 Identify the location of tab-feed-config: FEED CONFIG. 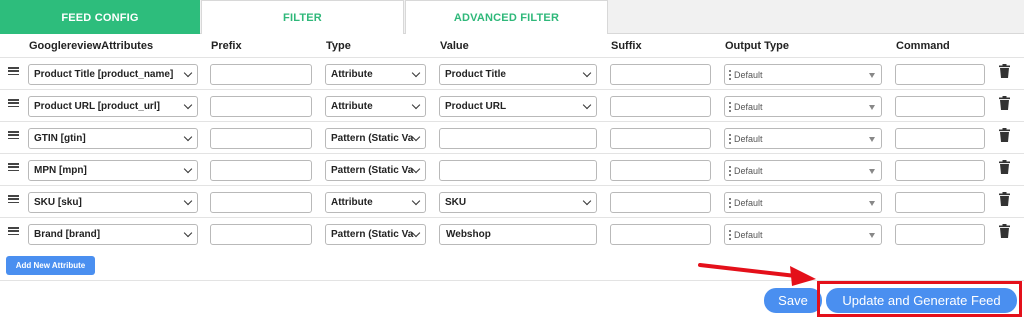
(100, 17).